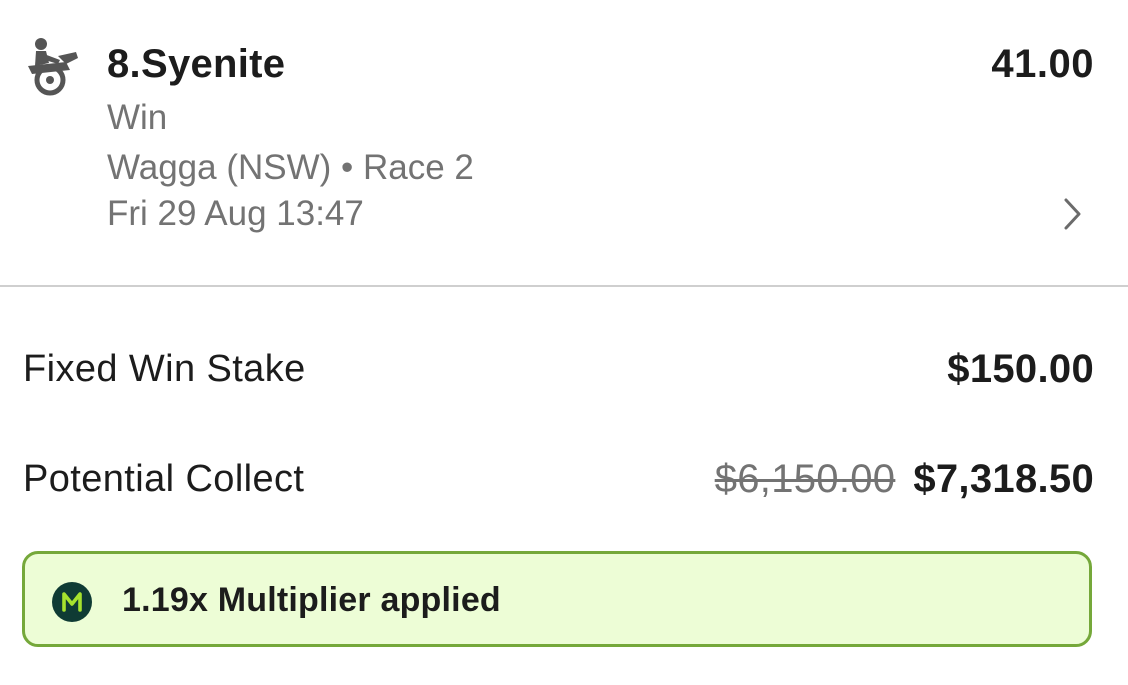 The image size is (1128, 685). What do you see at coordinates (235, 213) in the screenshot?
I see `race-start-time: Fri 29 Aug 13:47` at bounding box center [235, 213].